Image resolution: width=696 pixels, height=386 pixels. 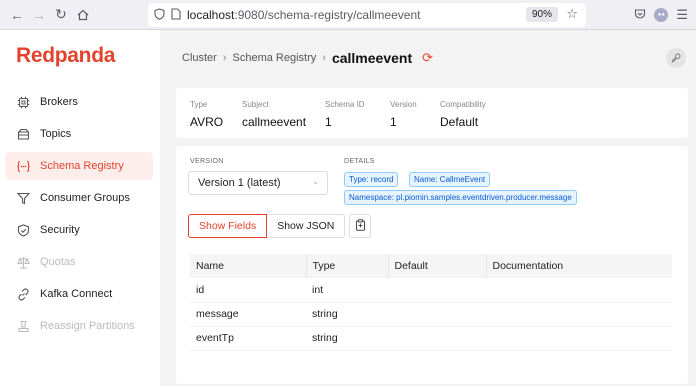 I want to click on column-header-type: Type, so click(x=347, y=266).